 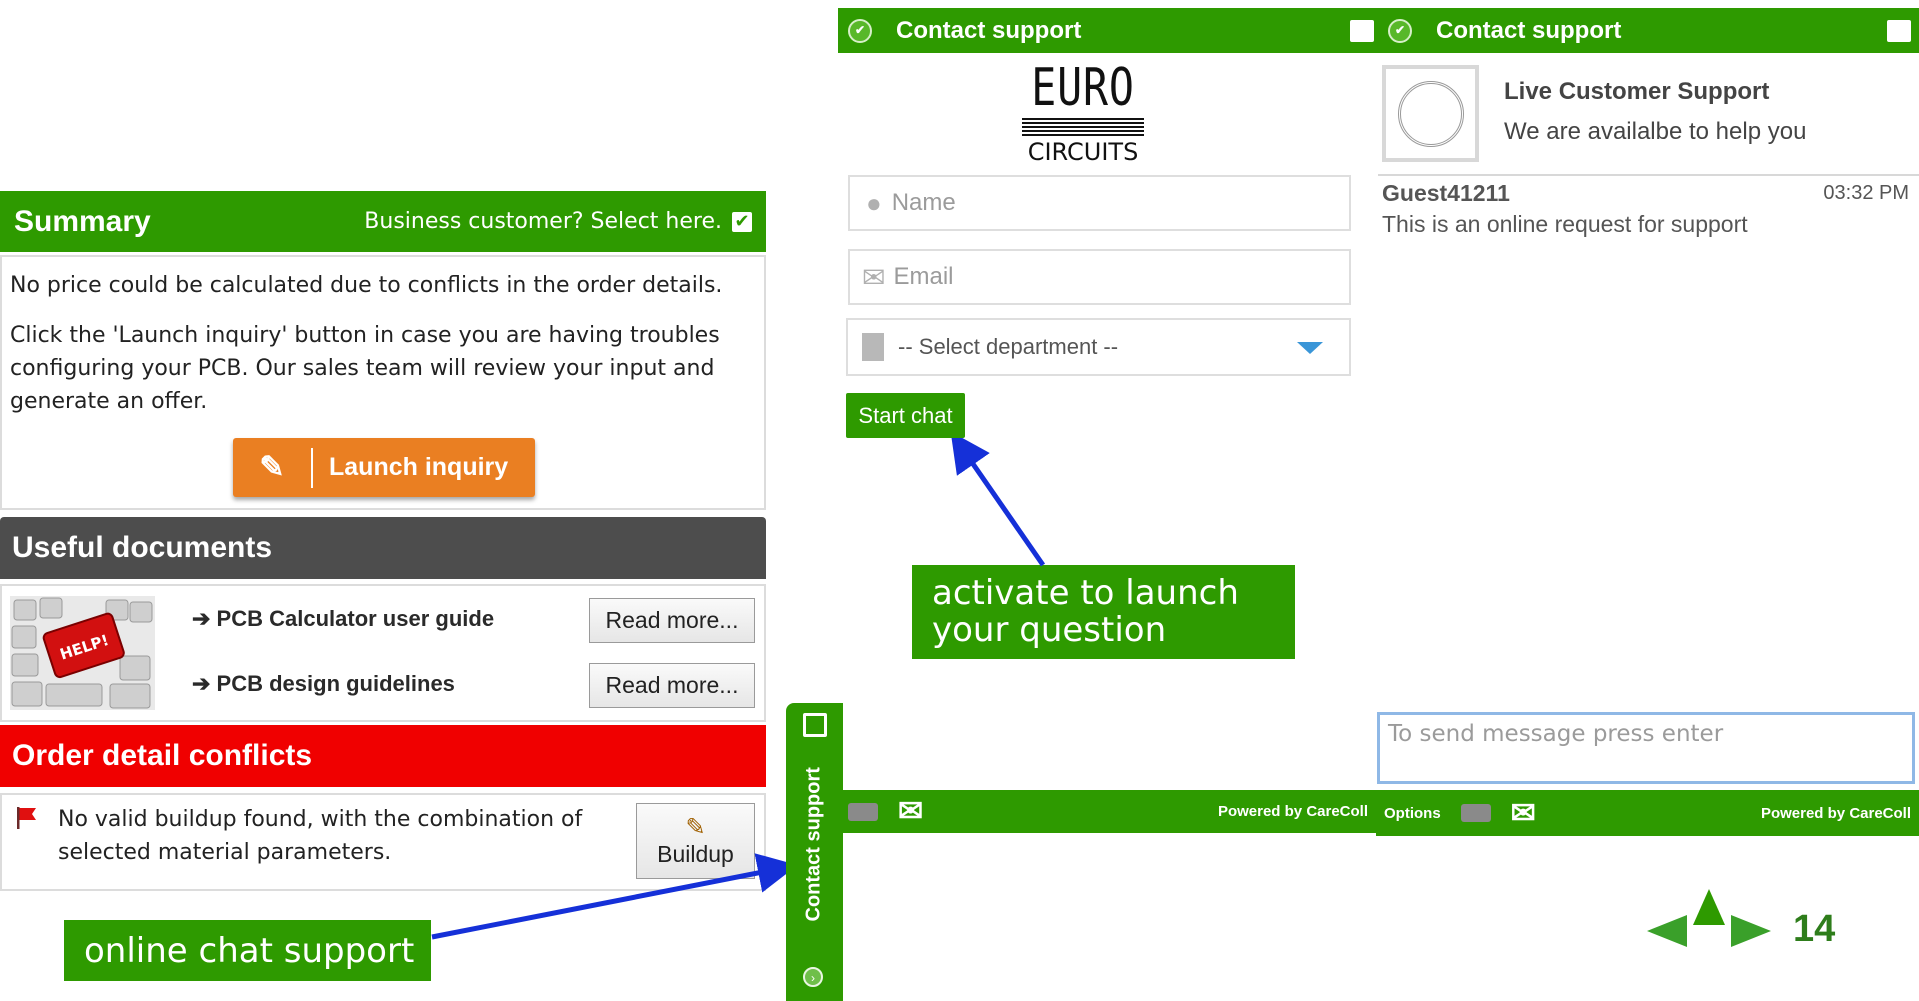 What do you see at coordinates (874, 277) in the screenshot?
I see `envelope-icon: ✉` at bounding box center [874, 277].